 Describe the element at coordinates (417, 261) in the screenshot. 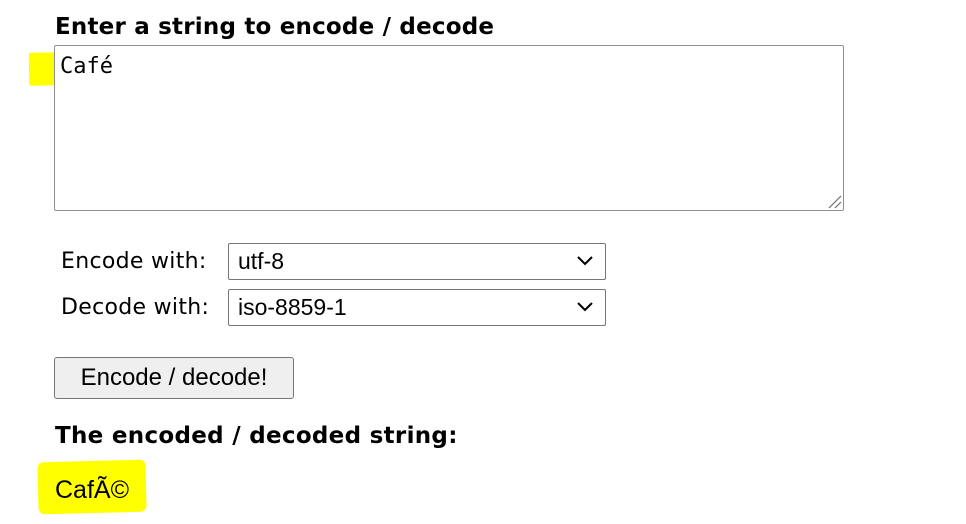

I see `encode-select: utf-8` at that location.